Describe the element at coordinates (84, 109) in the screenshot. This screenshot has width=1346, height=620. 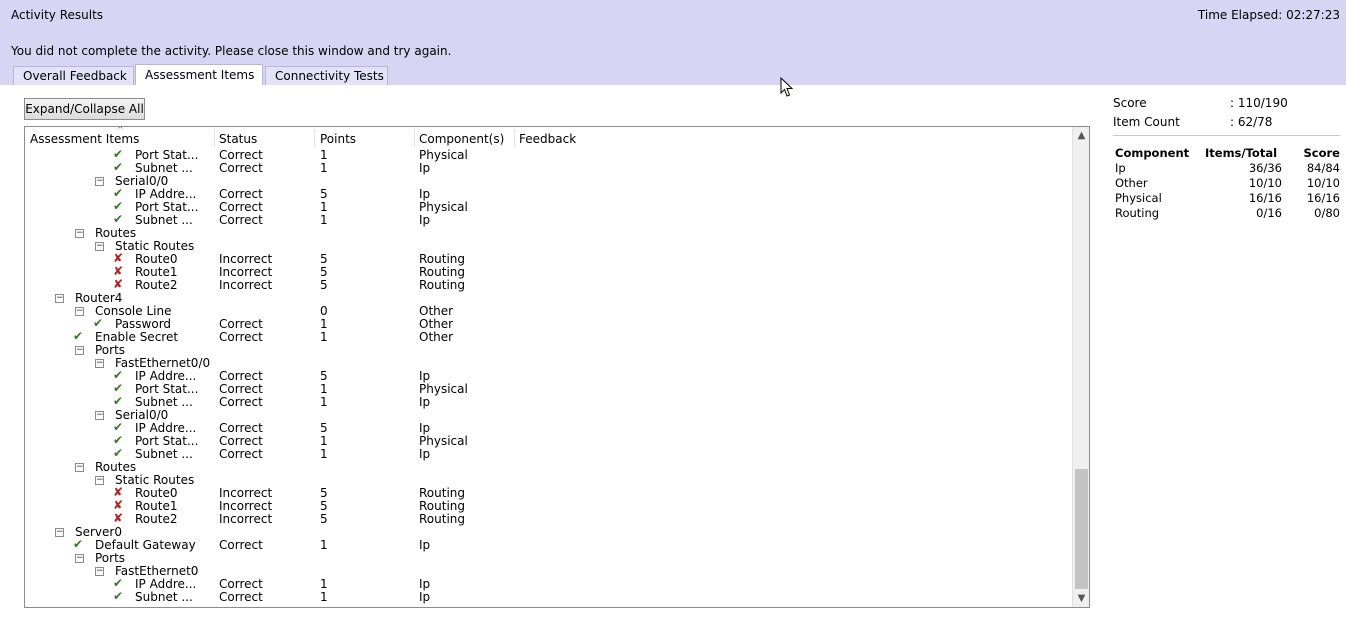
I see `expand-collapse-all-button: Expand/Collapse All` at that location.